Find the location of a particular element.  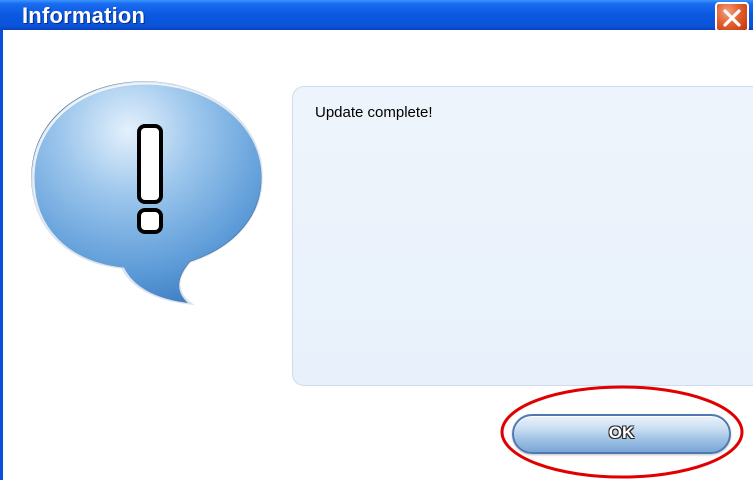

exclamation-speech-bubble-icon is located at coordinates (148, 194).